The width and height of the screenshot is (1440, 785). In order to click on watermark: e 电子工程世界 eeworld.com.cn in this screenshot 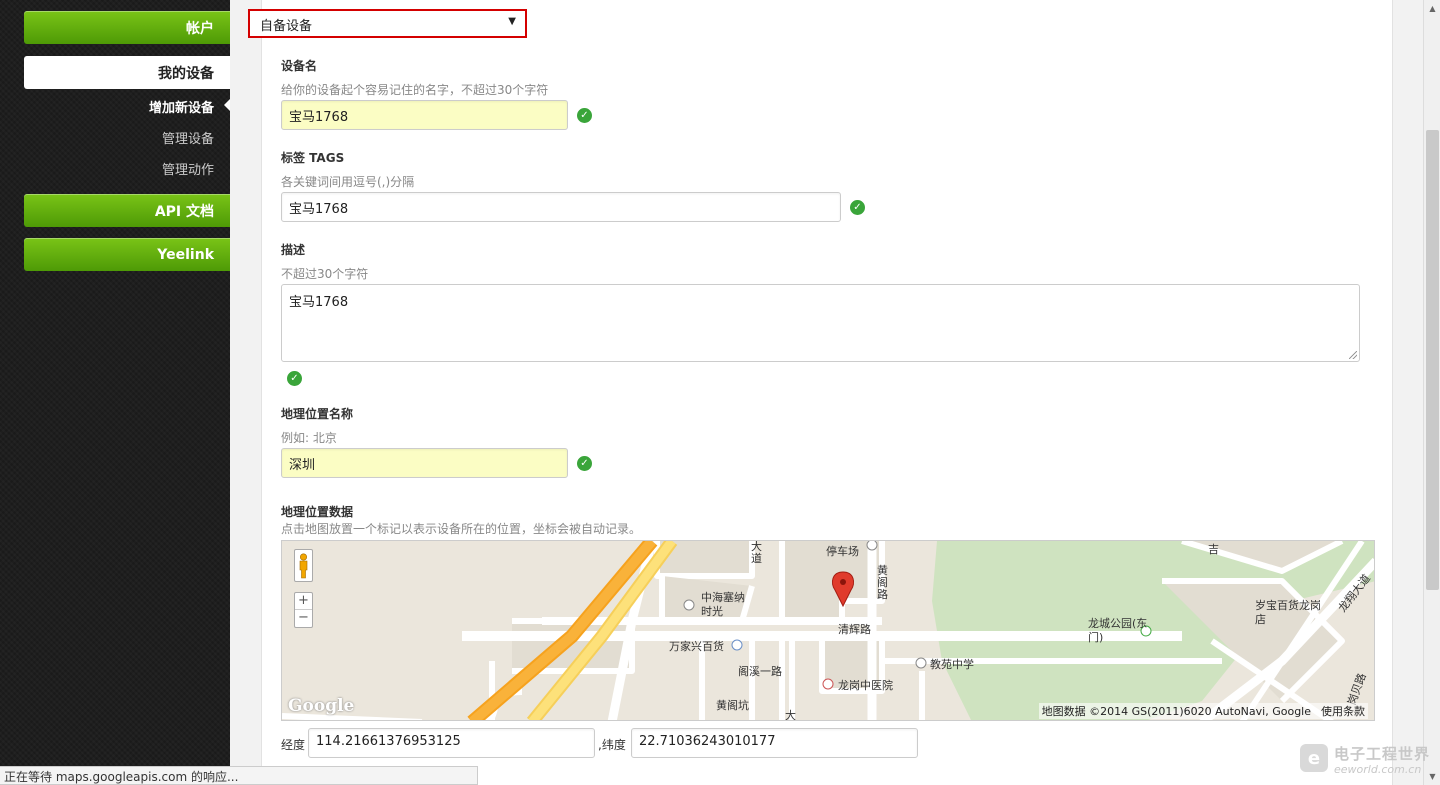, I will do `click(1370, 761)`.